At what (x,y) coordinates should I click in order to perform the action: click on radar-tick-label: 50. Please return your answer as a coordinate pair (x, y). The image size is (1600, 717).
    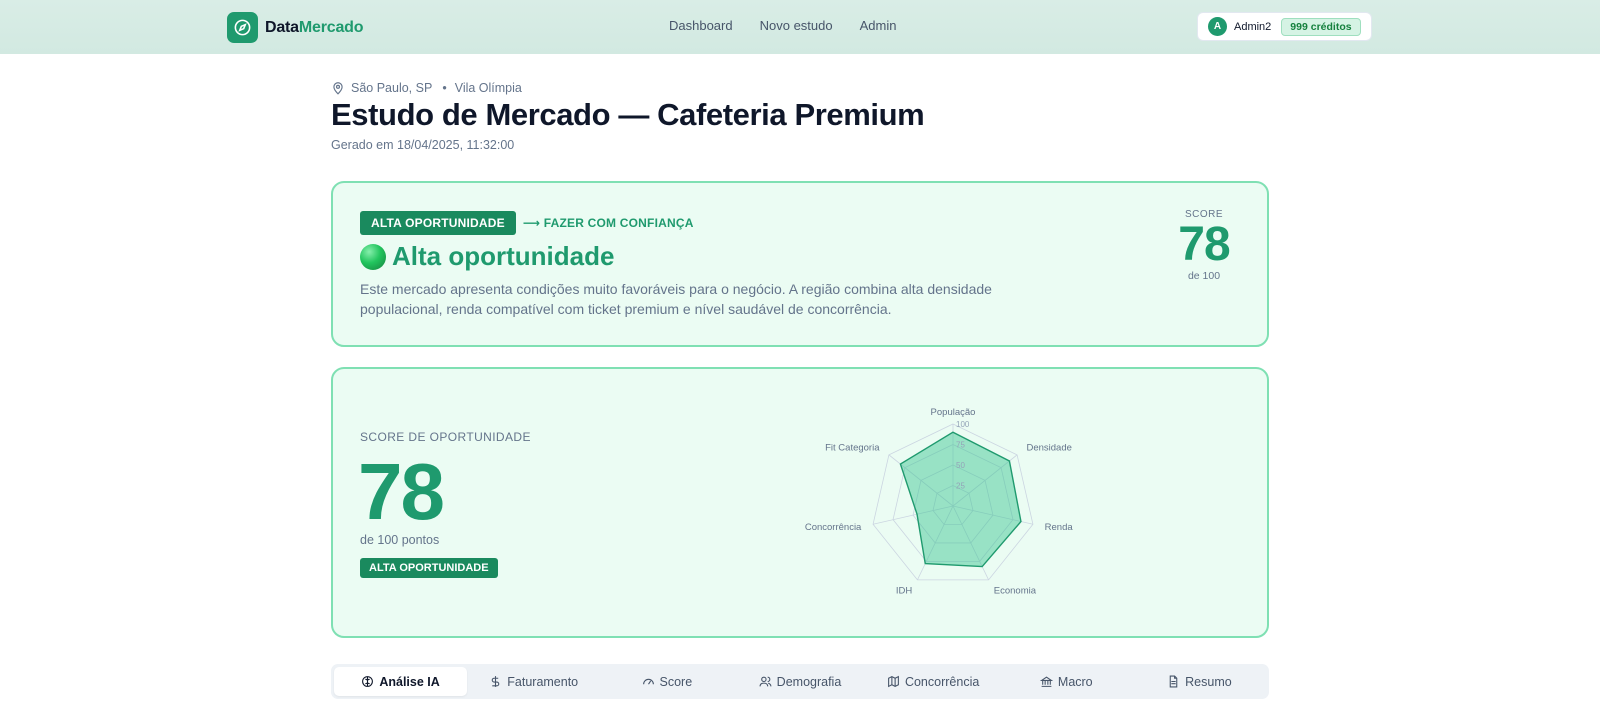
    Looking at the image, I should click on (960, 465).